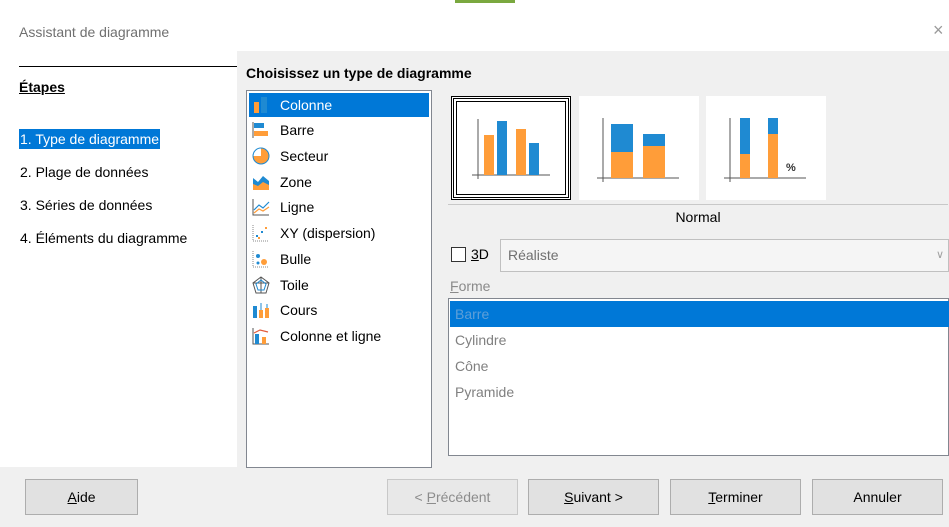  I want to click on shape-item-pyramid: Pyramide, so click(699, 392).